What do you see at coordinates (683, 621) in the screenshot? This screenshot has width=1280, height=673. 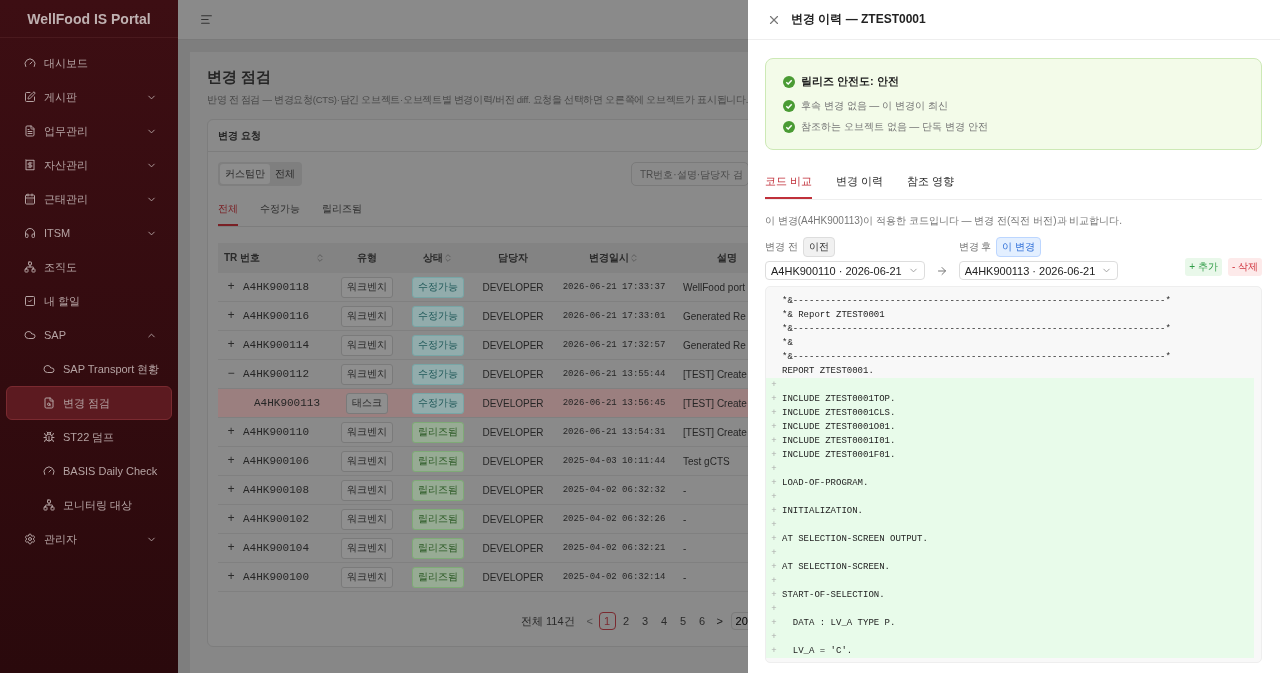 I see `page-number: 5` at bounding box center [683, 621].